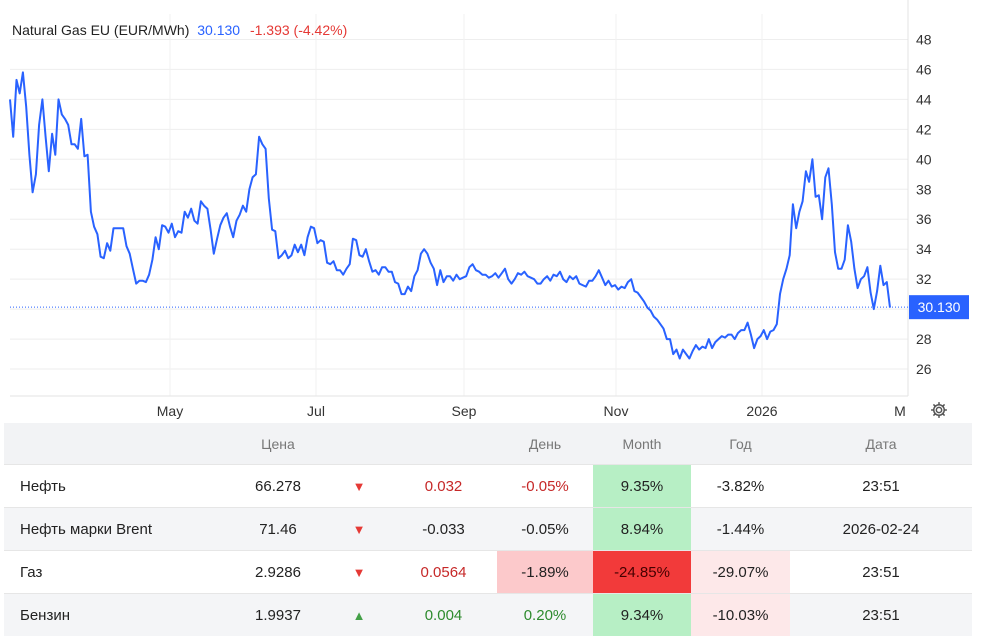 This screenshot has height=636, width=981. What do you see at coordinates (924, 219) in the screenshot?
I see `y-tick-label: 36` at bounding box center [924, 219].